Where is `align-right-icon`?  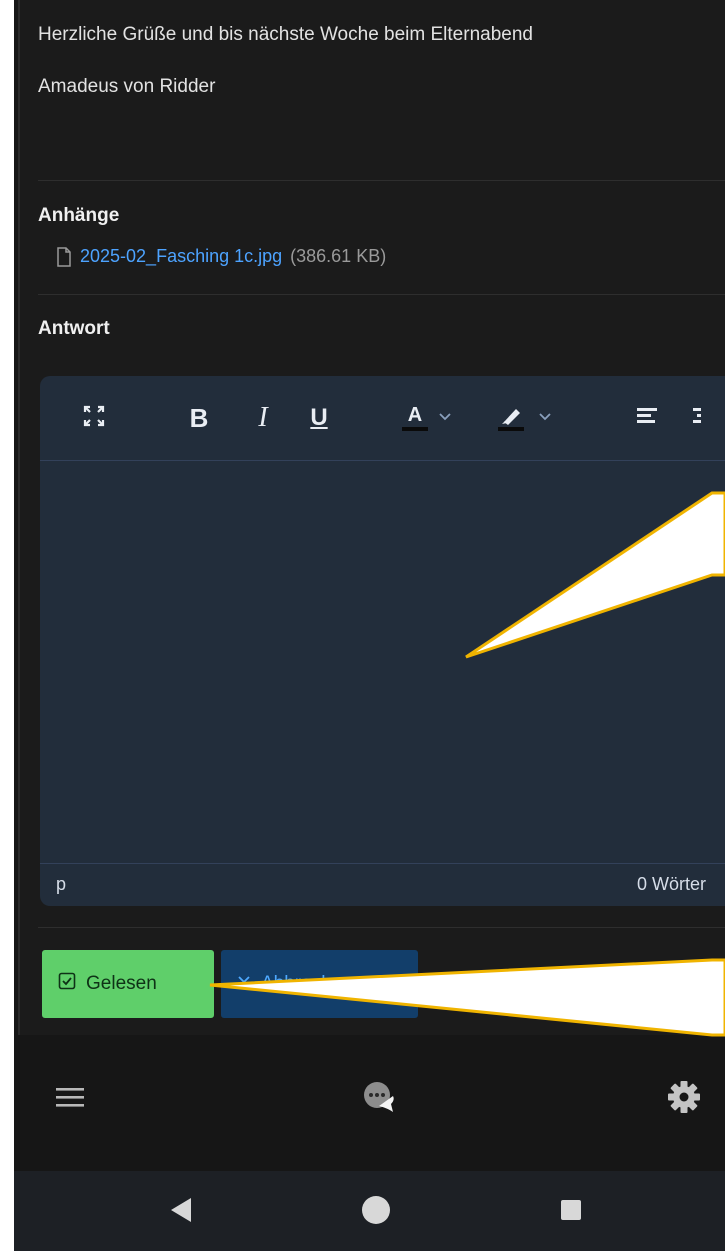
align-right-icon is located at coordinates (694, 418).